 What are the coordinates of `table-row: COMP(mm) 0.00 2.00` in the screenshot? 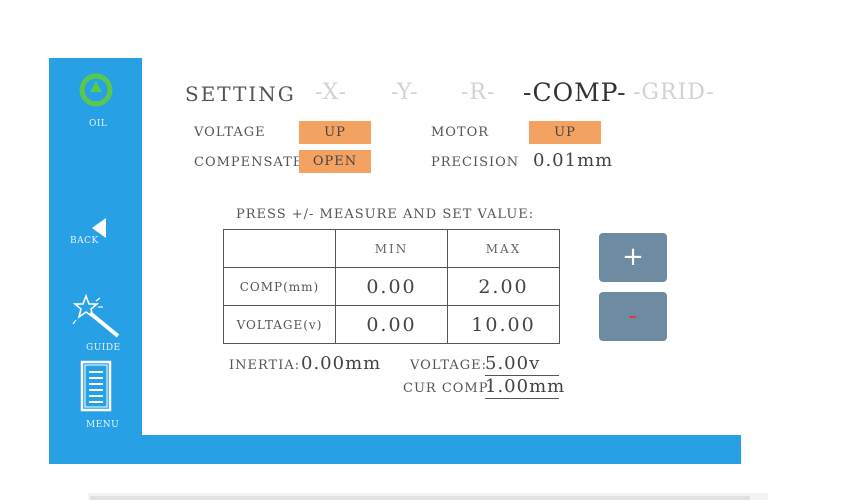 It's located at (391, 286).